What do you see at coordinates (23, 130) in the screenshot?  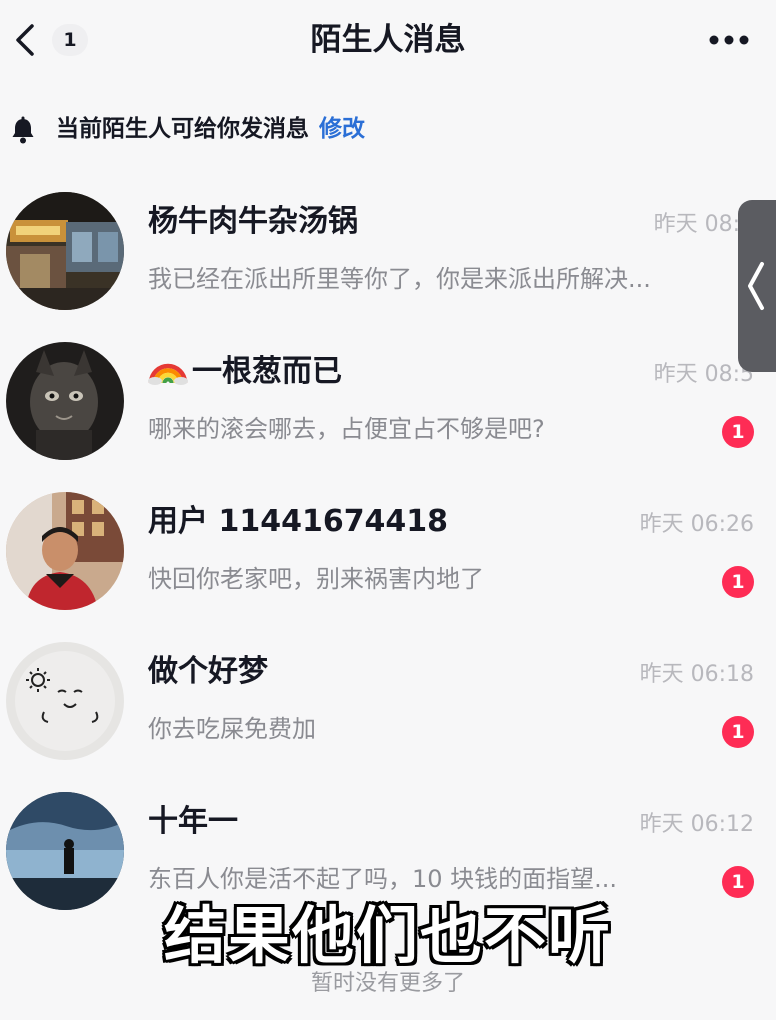 I see `bell-icon` at bounding box center [23, 130].